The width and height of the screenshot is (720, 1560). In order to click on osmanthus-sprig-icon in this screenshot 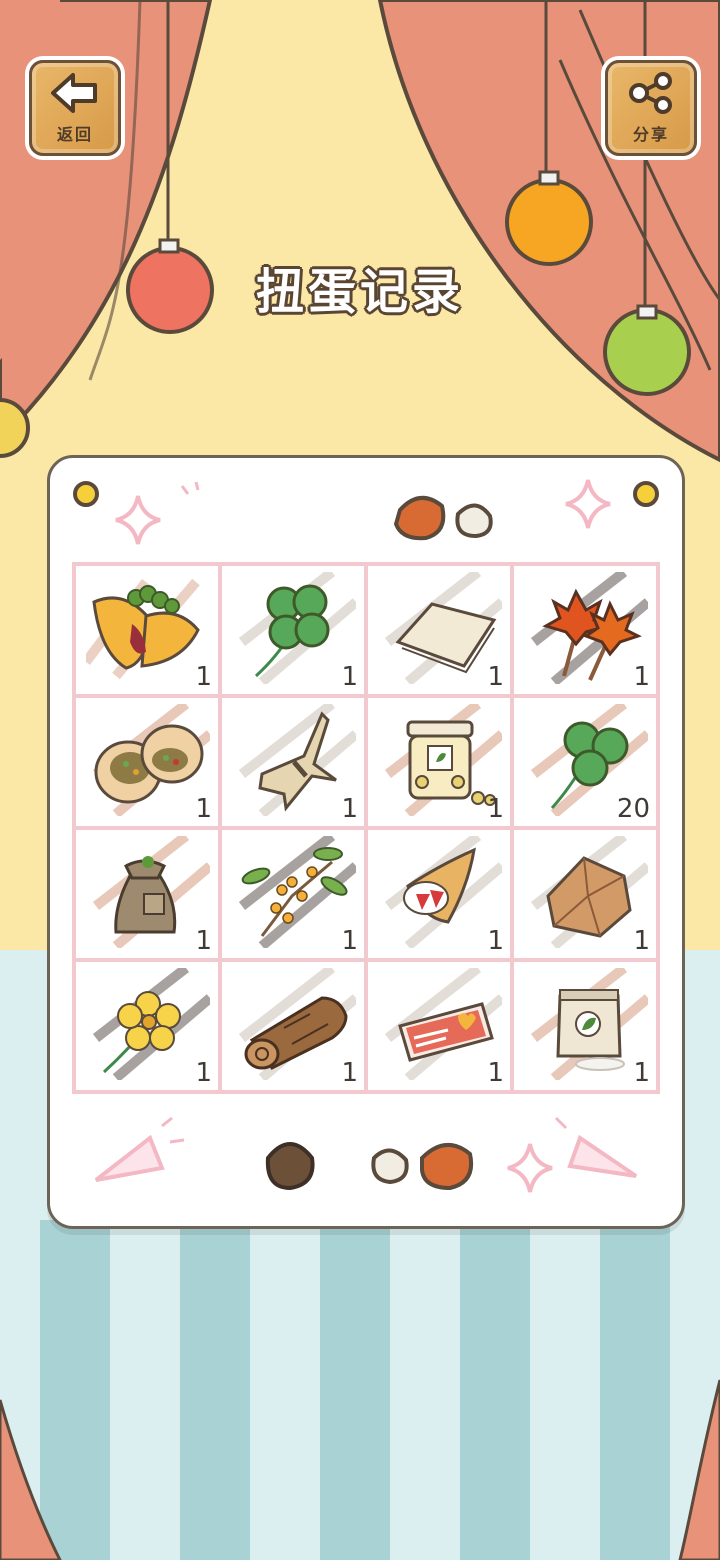, I will do `click(297, 892)`.